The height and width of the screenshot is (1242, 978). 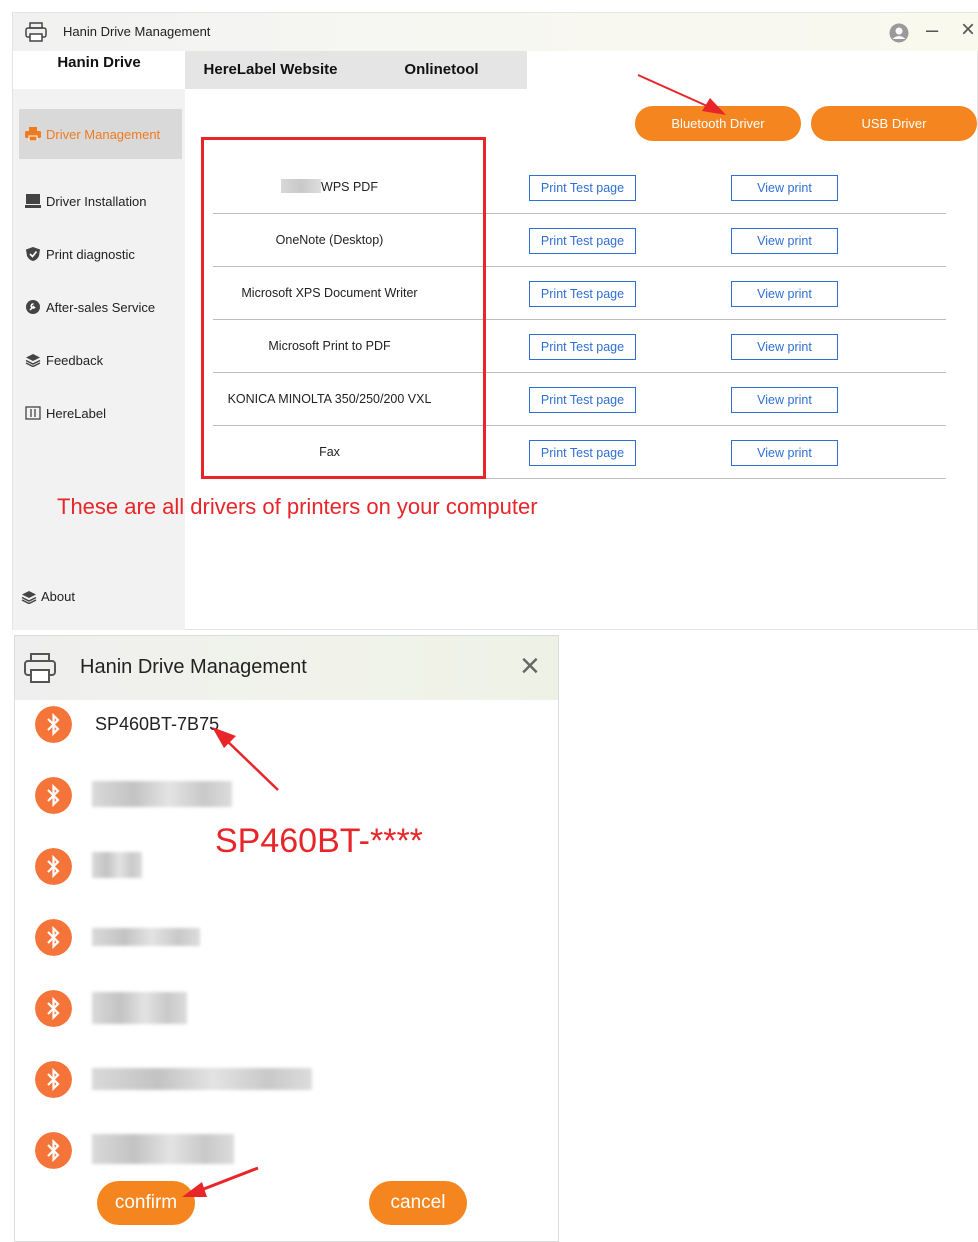 What do you see at coordinates (441, 70) in the screenshot?
I see `tab-onlinetool: Onlinetool` at bounding box center [441, 70].